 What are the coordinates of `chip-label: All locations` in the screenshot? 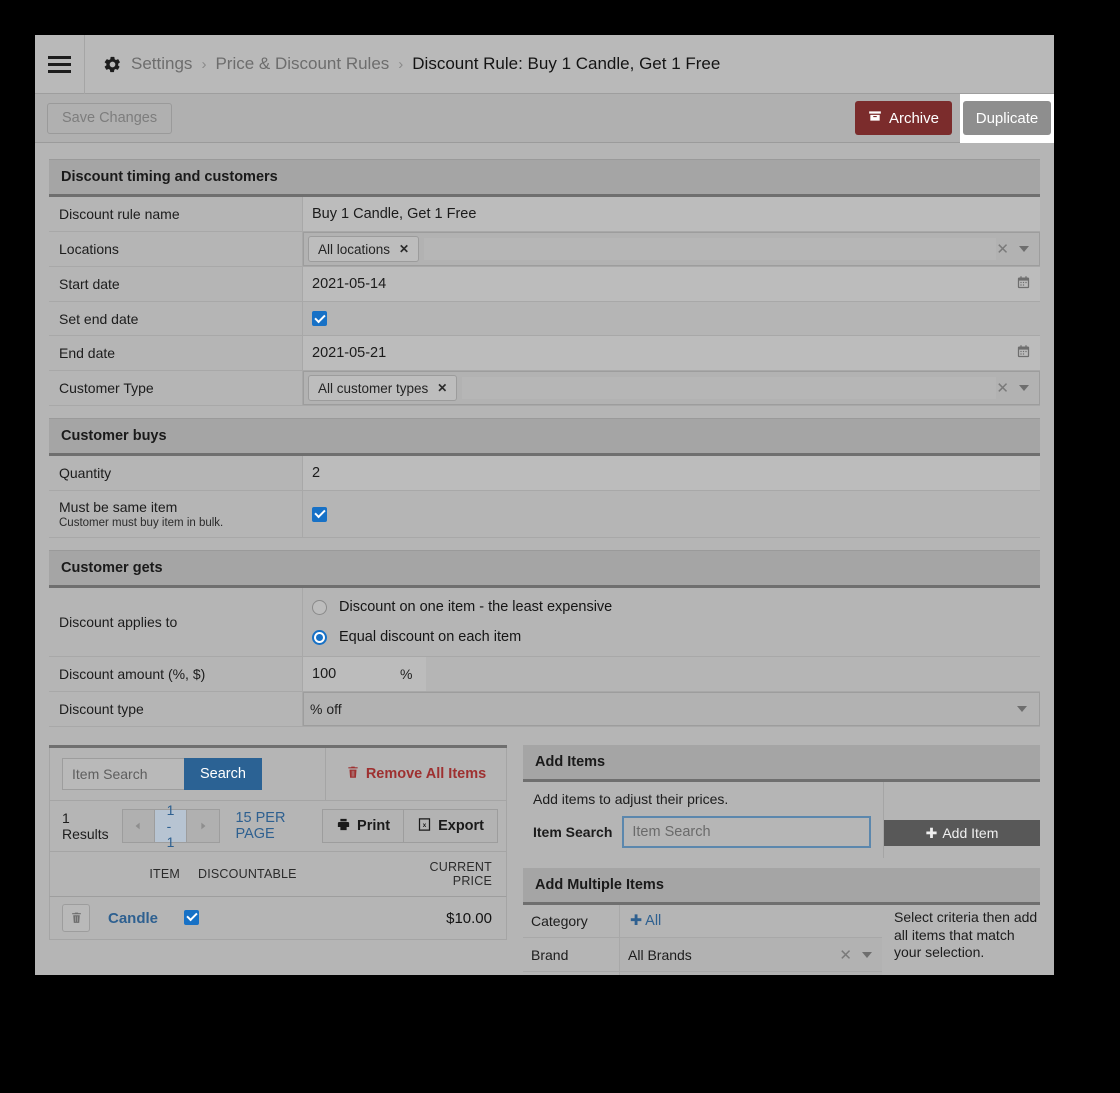 It's located at (354, 249).